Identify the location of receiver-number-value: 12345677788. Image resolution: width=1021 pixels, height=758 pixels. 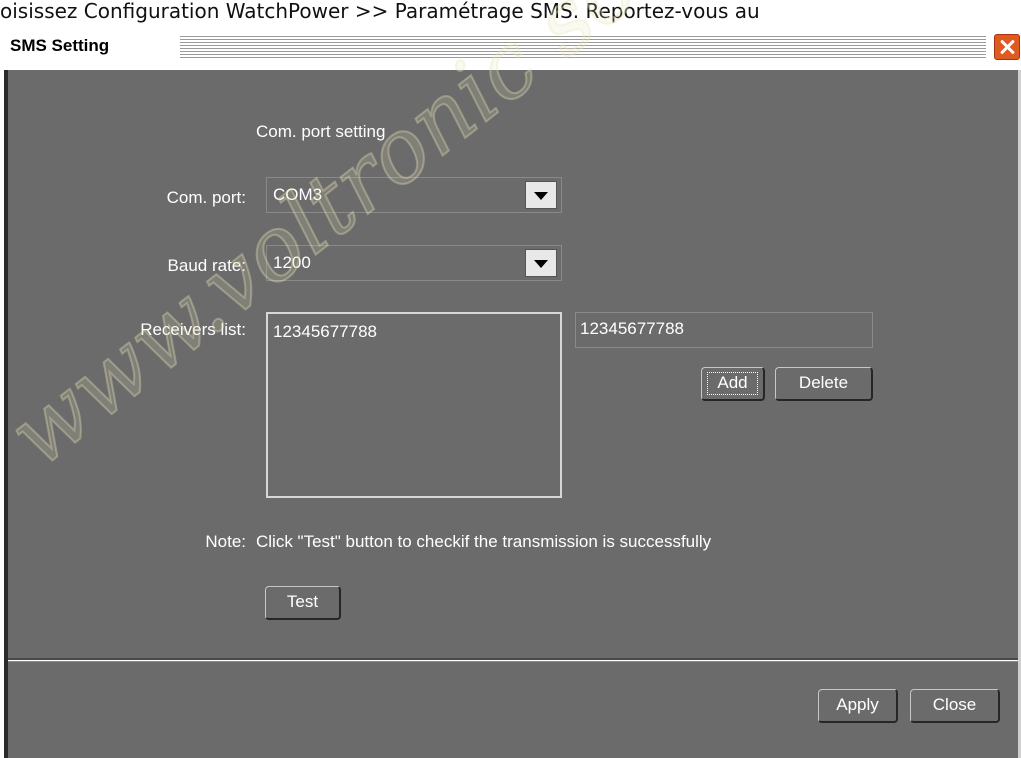
(632, 328).